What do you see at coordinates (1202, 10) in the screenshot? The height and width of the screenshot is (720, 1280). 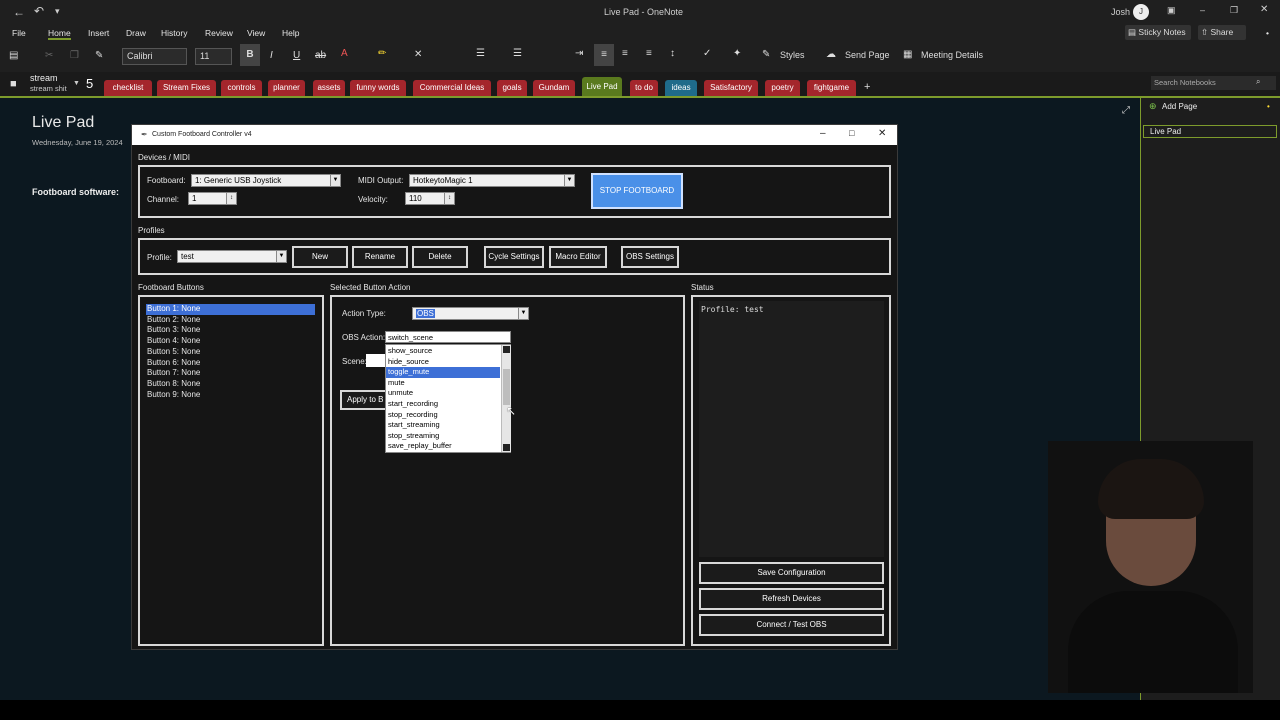 I see `minimize-icon: –` at bounding box center [1202, 10].